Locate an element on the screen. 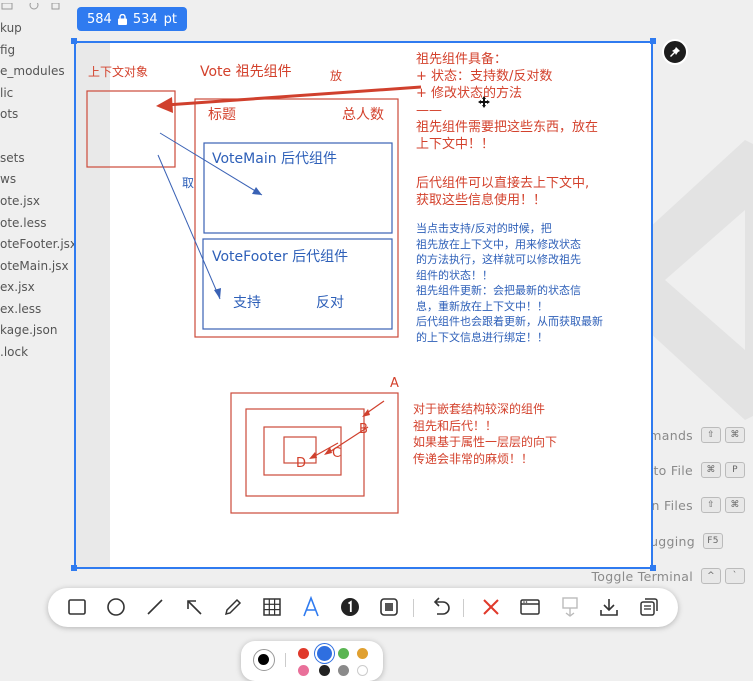  arrow-tool-icon is located at coordinates (194, 607).